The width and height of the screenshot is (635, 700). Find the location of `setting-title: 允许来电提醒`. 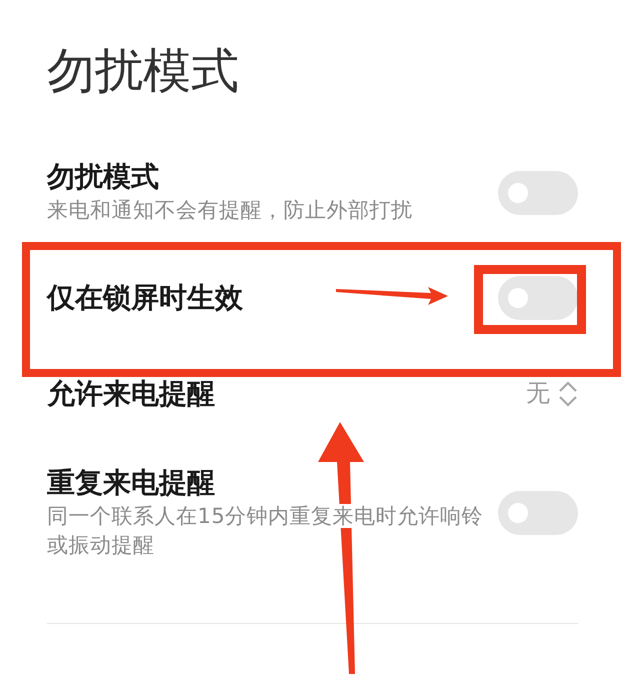

setting-title: 允许来电提醒 is located at coordinates (131, 394).